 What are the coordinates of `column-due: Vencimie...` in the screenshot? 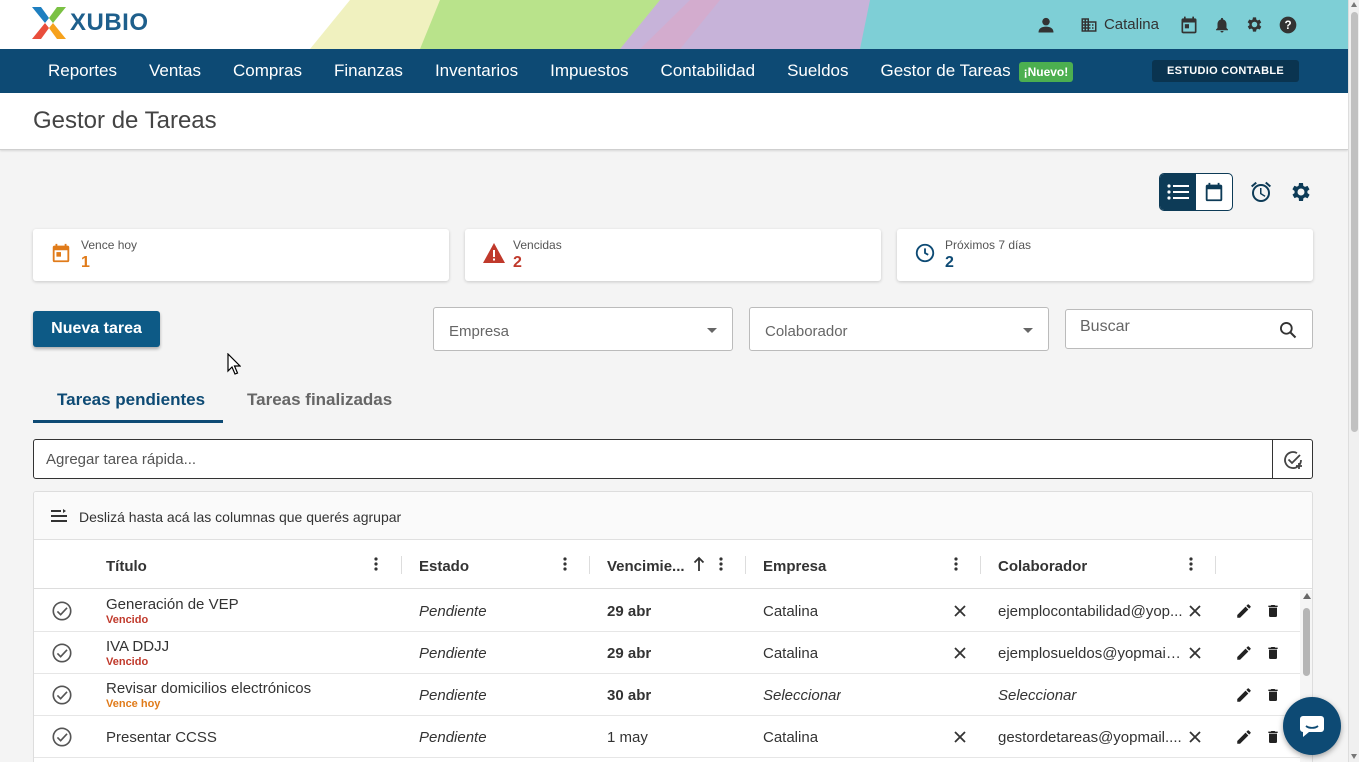 It's located at (646, 566).